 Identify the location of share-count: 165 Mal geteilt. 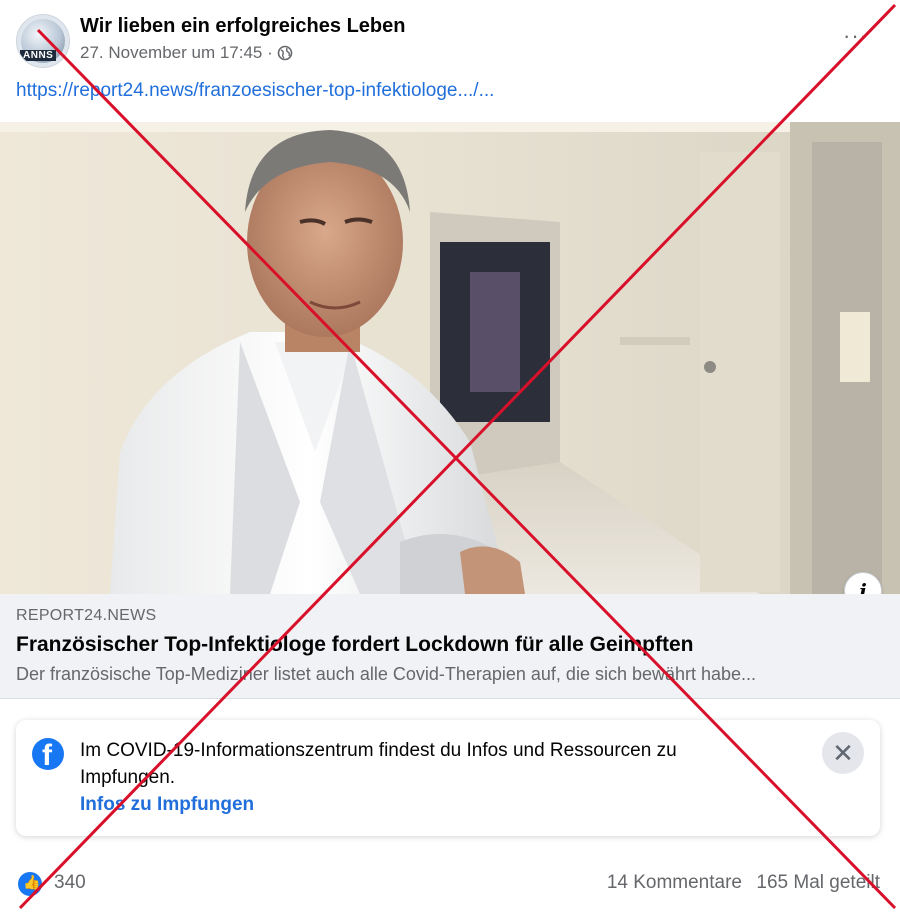
(818, 883).